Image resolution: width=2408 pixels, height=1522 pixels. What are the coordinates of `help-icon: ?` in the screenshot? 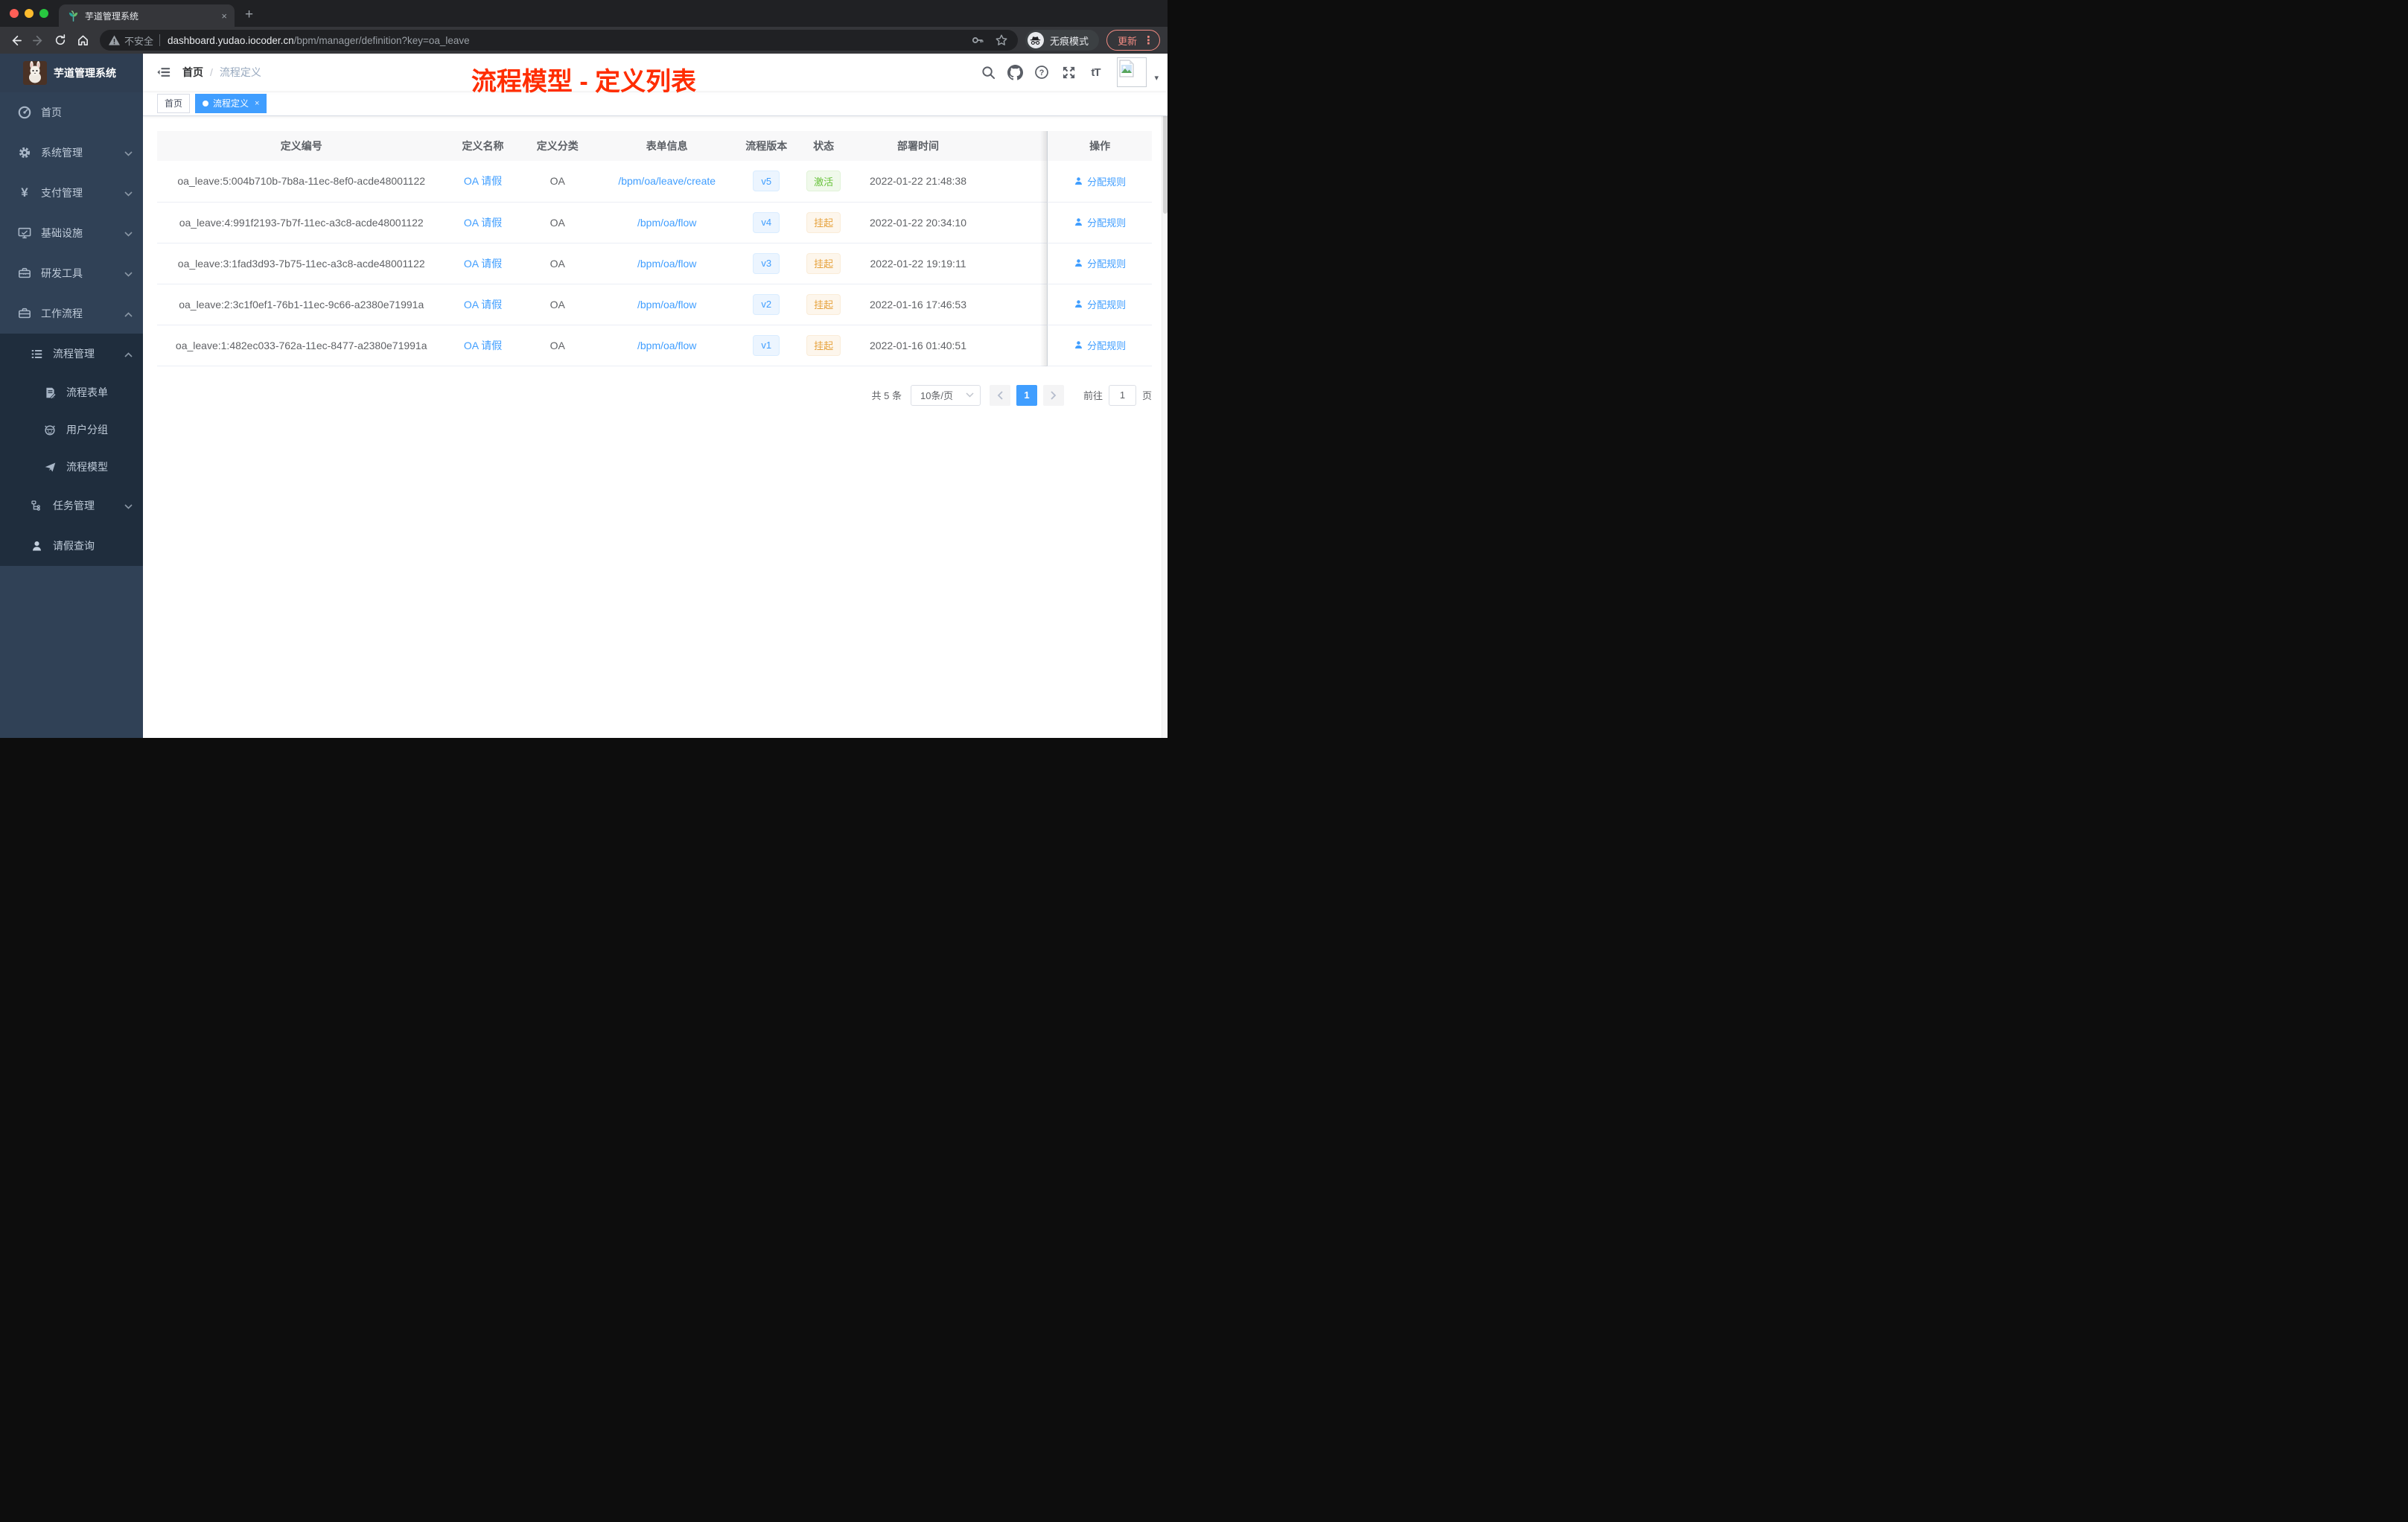 It's located at (1041, 72).